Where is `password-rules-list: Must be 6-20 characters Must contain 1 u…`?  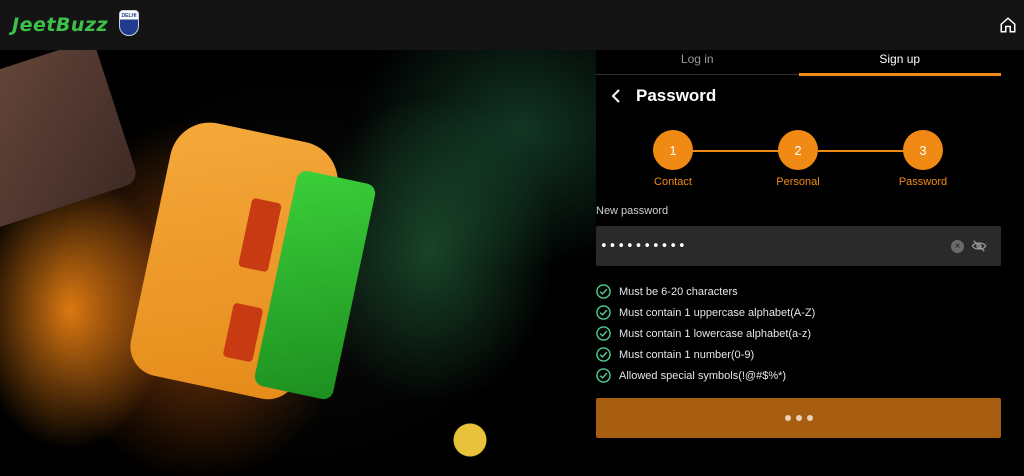
password-rules-list: Must be 6-20 characters Must contain 1 u… is located at coordinates (798, 333).